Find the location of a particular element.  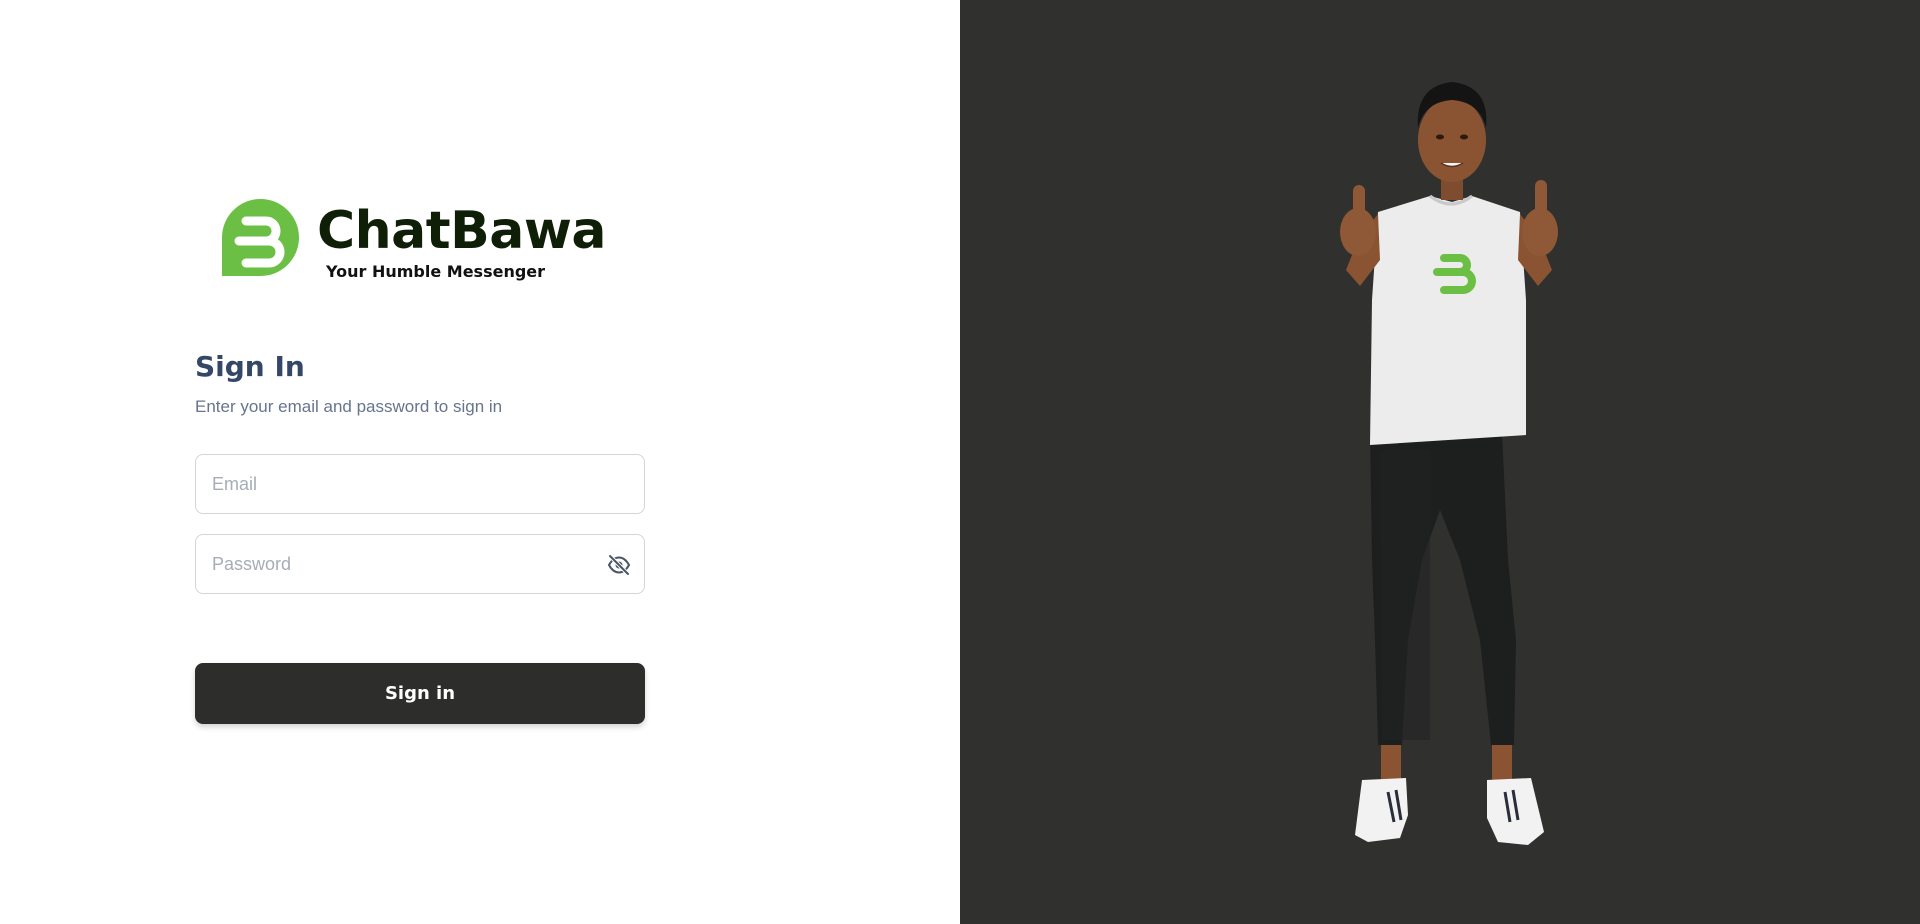

email-field is located at coordinates (420, 484).